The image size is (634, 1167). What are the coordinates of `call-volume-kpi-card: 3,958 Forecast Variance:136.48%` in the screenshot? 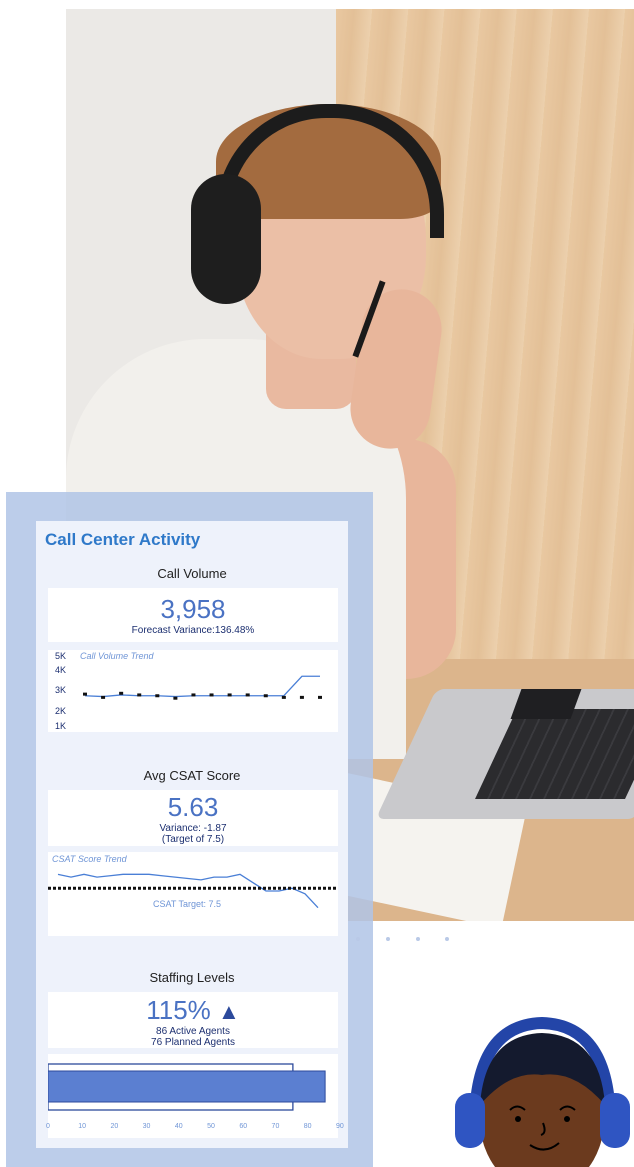 It's located at (193, 615).